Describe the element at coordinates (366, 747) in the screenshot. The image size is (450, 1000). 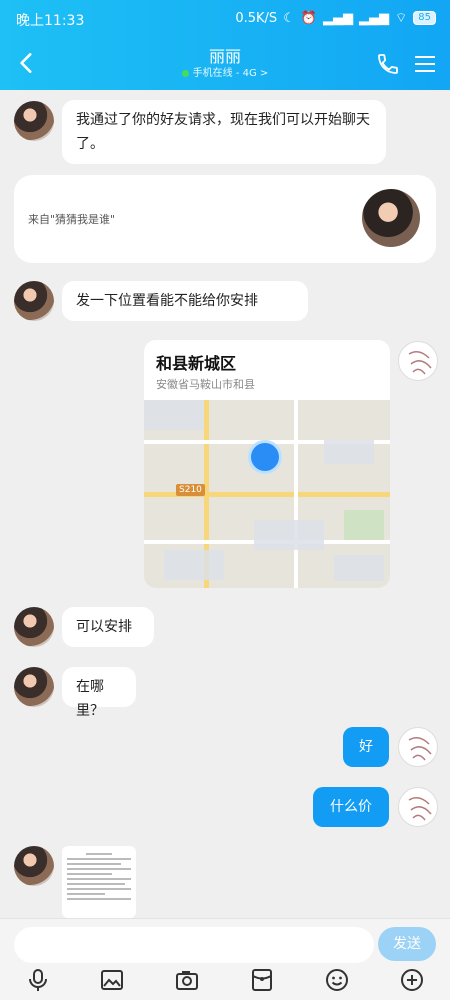
I see `my-message-bubble: 好` at that location.